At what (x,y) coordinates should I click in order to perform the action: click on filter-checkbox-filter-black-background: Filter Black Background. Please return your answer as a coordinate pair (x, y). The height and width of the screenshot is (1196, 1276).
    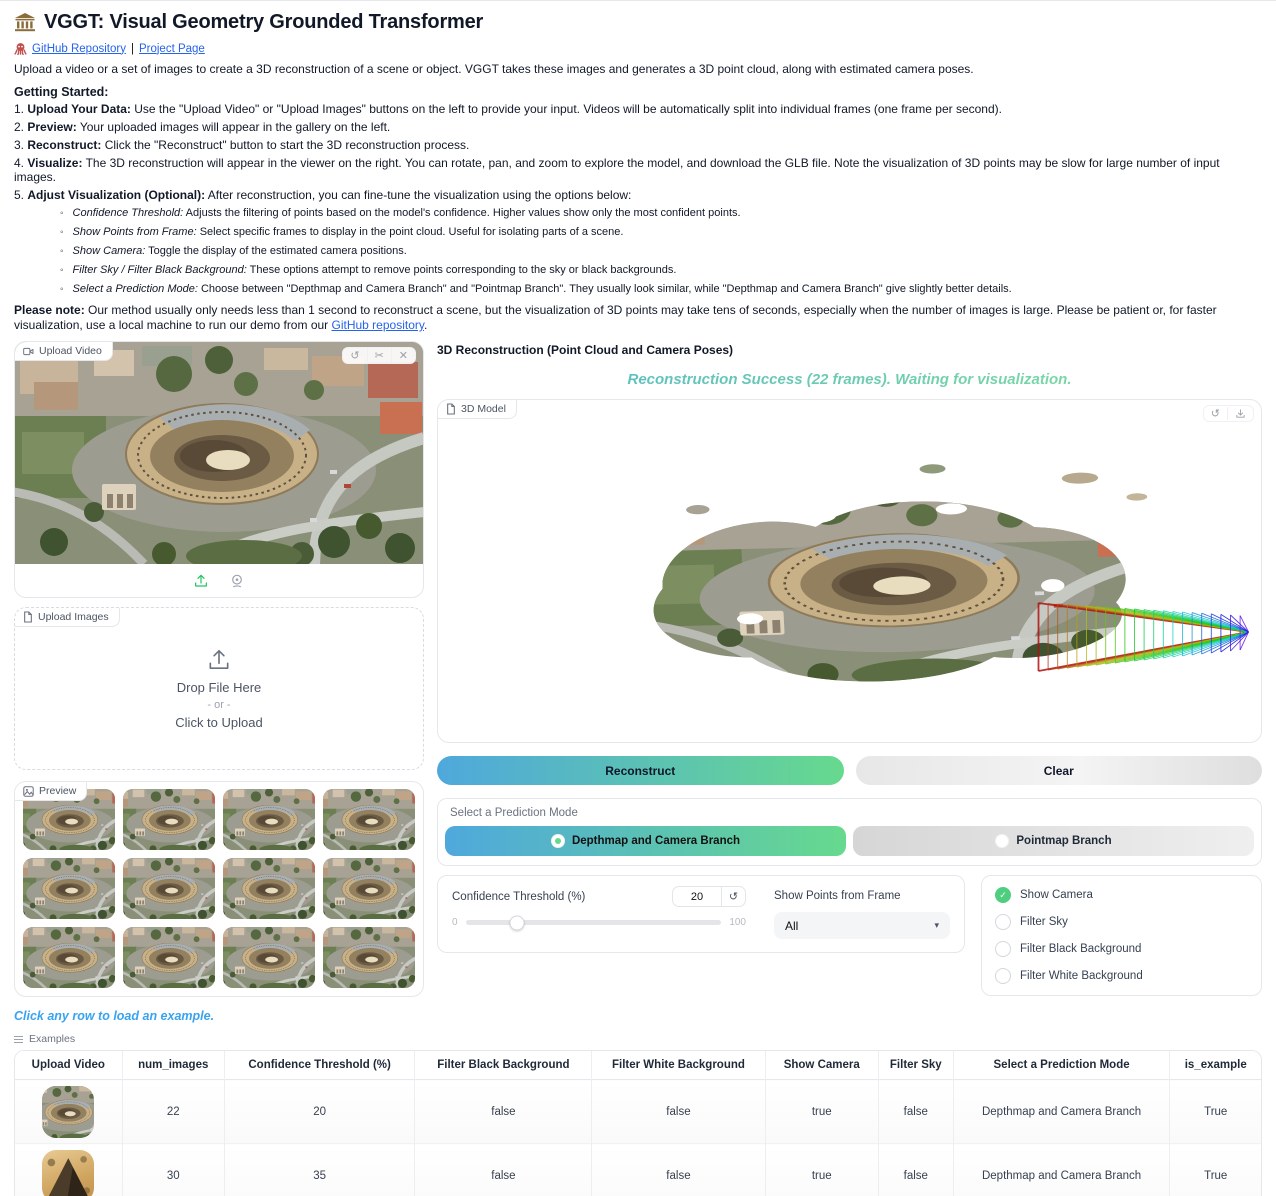
    Looking at the image, I should click on (1121, 949).